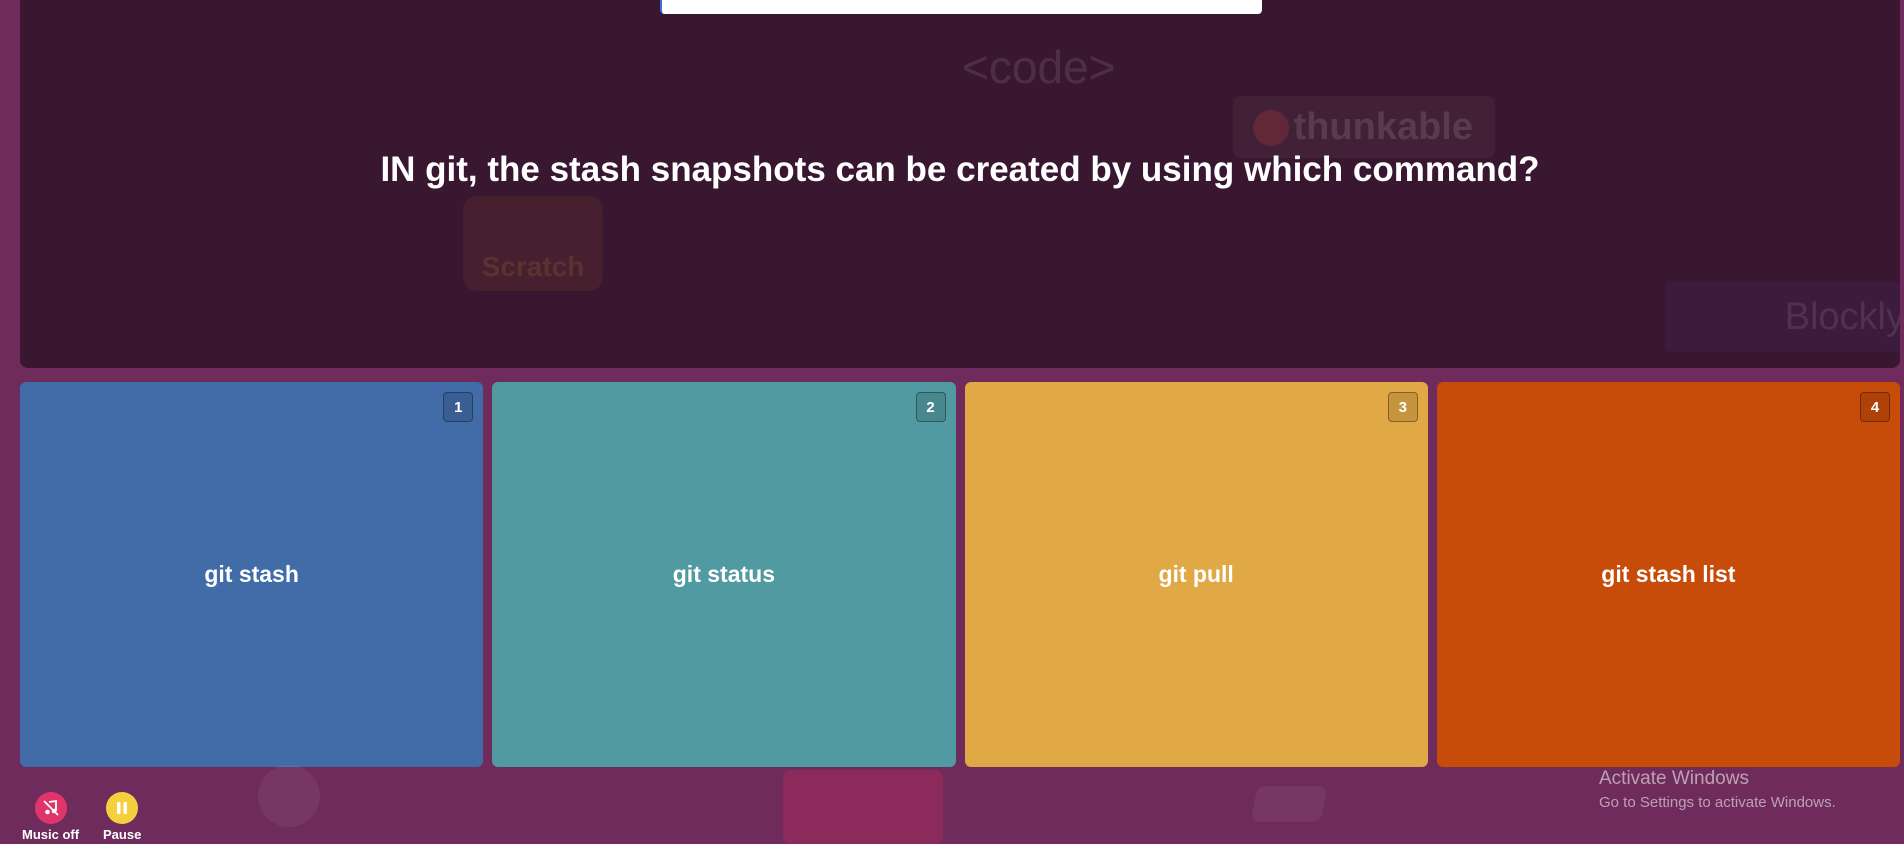 The width and height of the screenshot is (1904, 844). I want to click on watermark-subtitle: Go to Settings to activate Windows., so click(1717, 802).